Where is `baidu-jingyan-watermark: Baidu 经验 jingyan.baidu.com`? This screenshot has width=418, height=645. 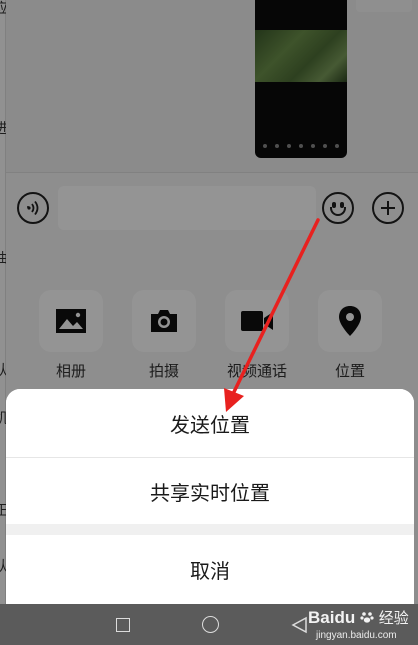
baidu-jingyan-watermark: Baidu 经验 jingyan.baidu.com is located at coordinates (359, 624).